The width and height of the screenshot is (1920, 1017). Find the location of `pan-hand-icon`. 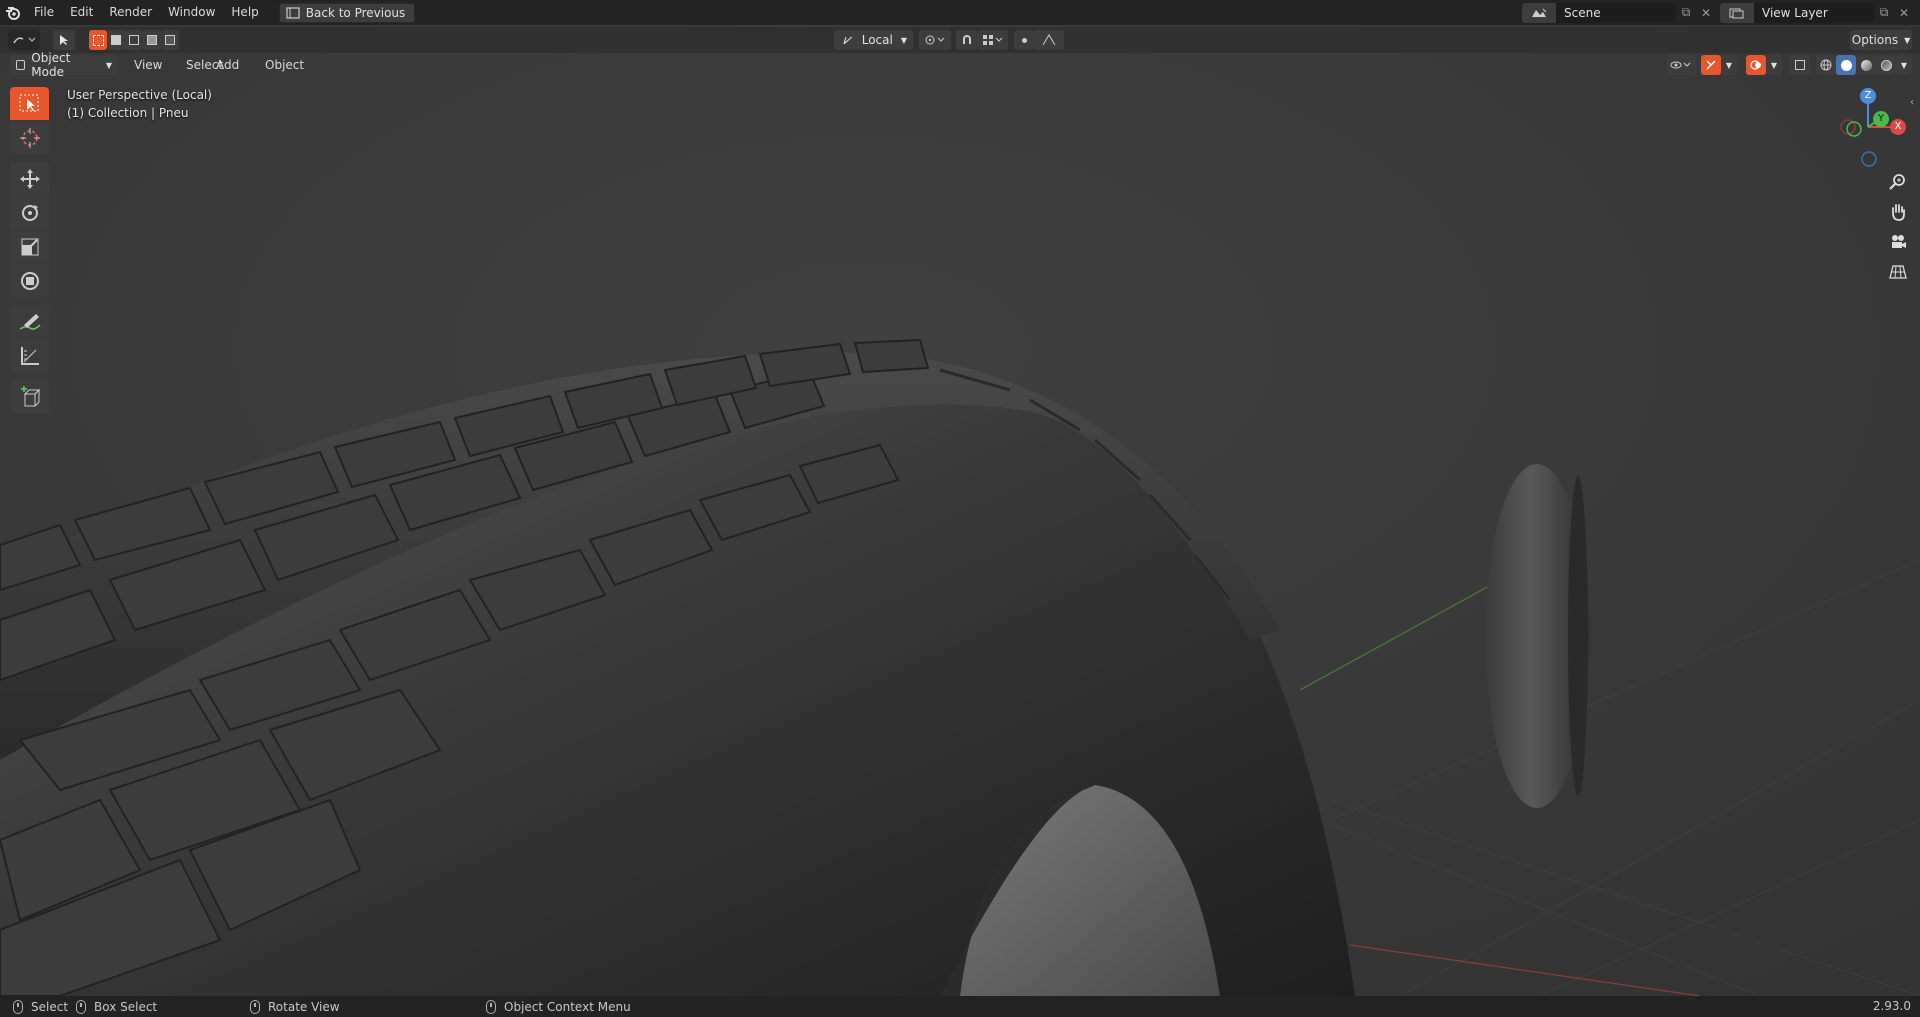

pan-hand-icon is located at coordinates (1898, 212).